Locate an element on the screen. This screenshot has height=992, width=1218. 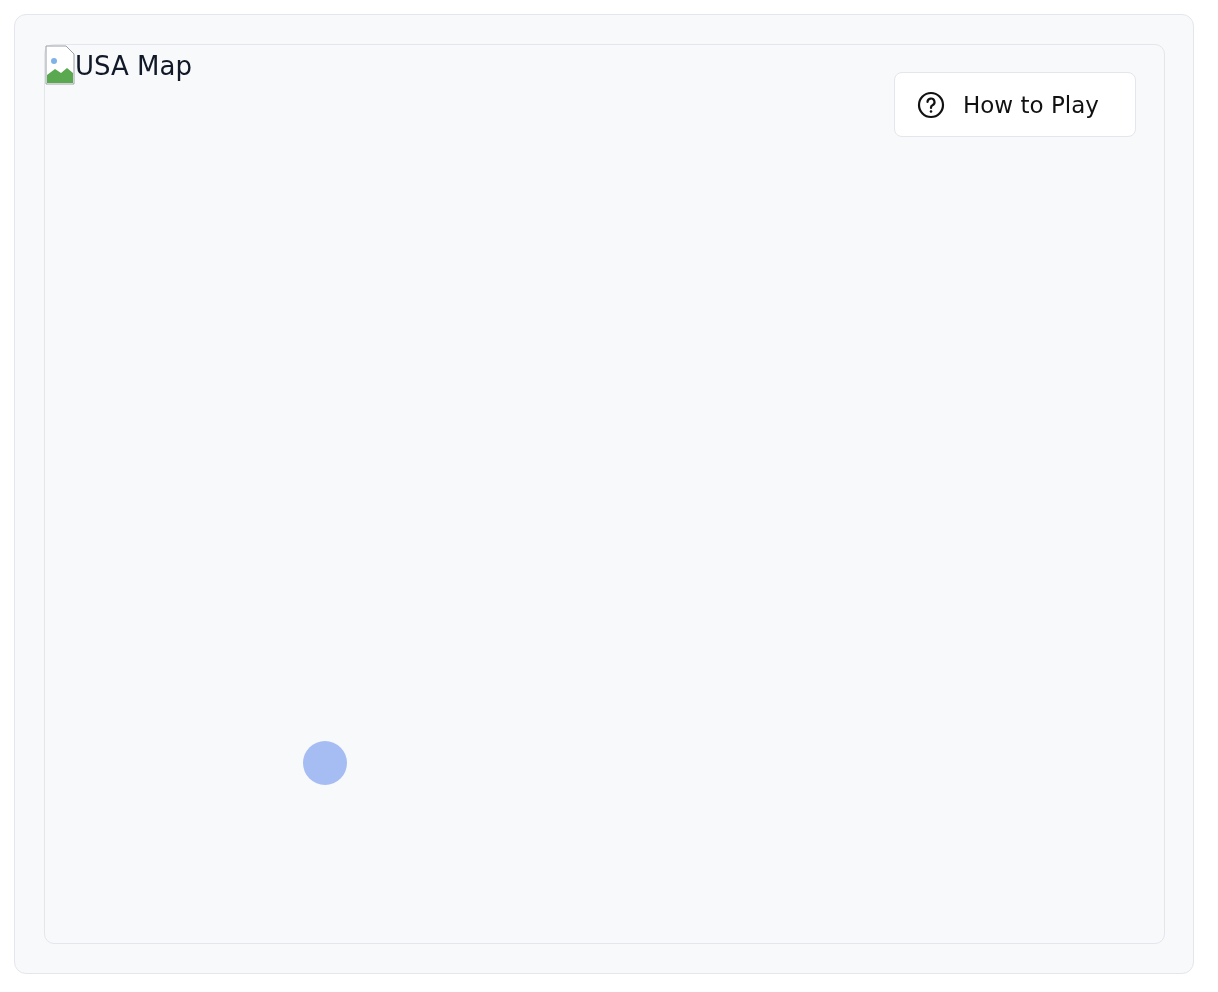
map-marker is located at coordinates (325, 763).